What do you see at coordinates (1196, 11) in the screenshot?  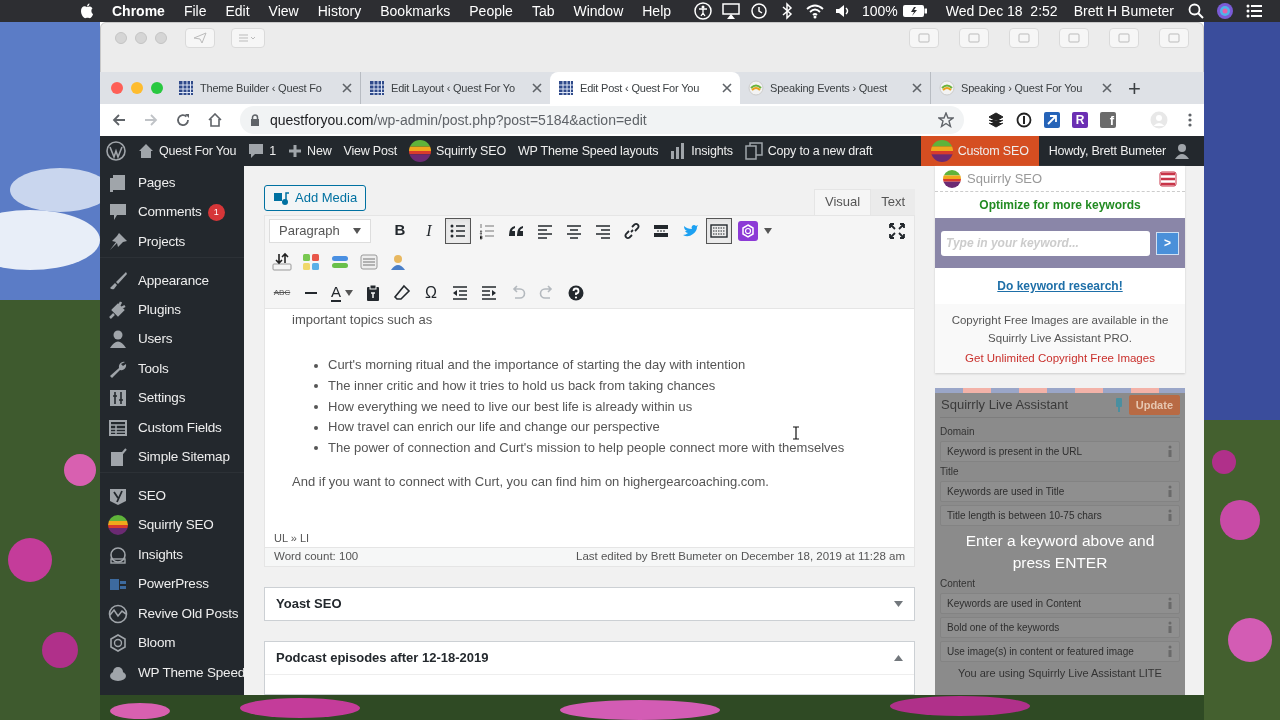 I see `search-icon` at bounding box center [1196, 11].